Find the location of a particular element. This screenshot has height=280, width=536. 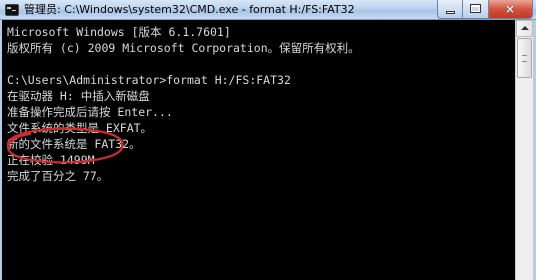

maximize-icon is located at coordinates (475, 8).